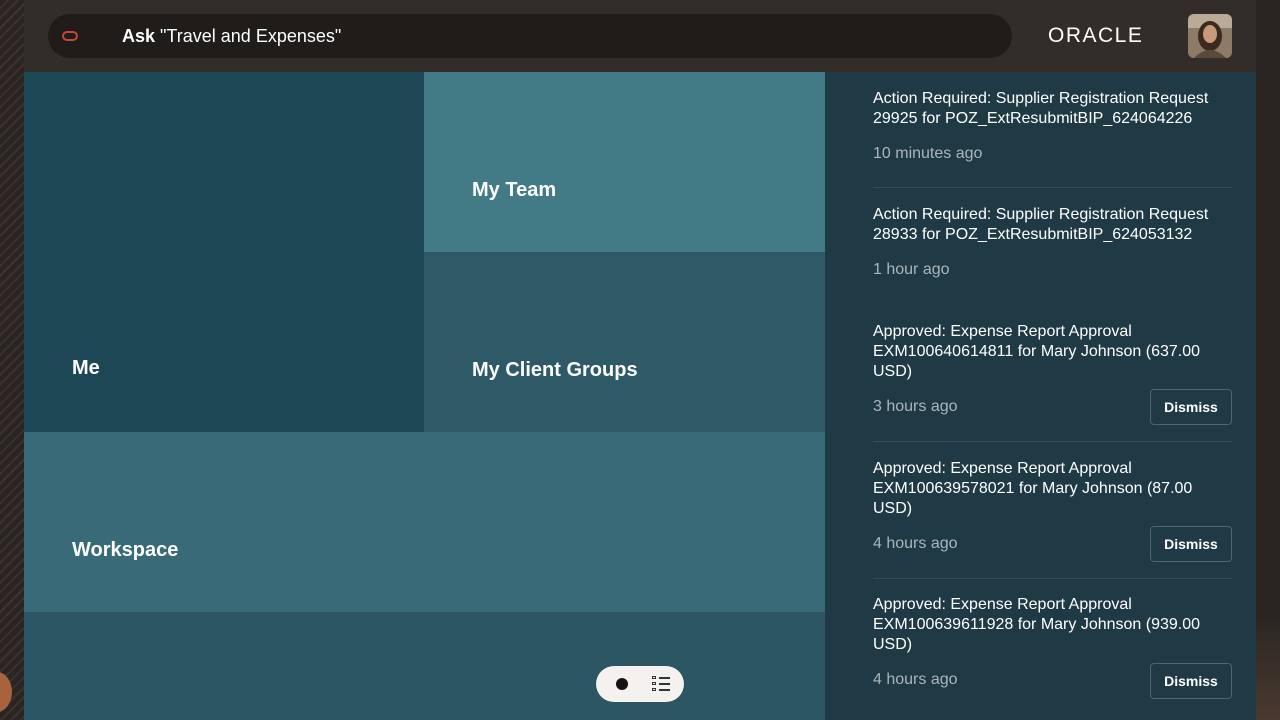 Image resolution: width=1280 pixels, height=720 pixels. What do you see at coordinates (251, 35) in the screenshot?
I see `search-query: "Travel and Expenses"` at bounding box center [251, 35].